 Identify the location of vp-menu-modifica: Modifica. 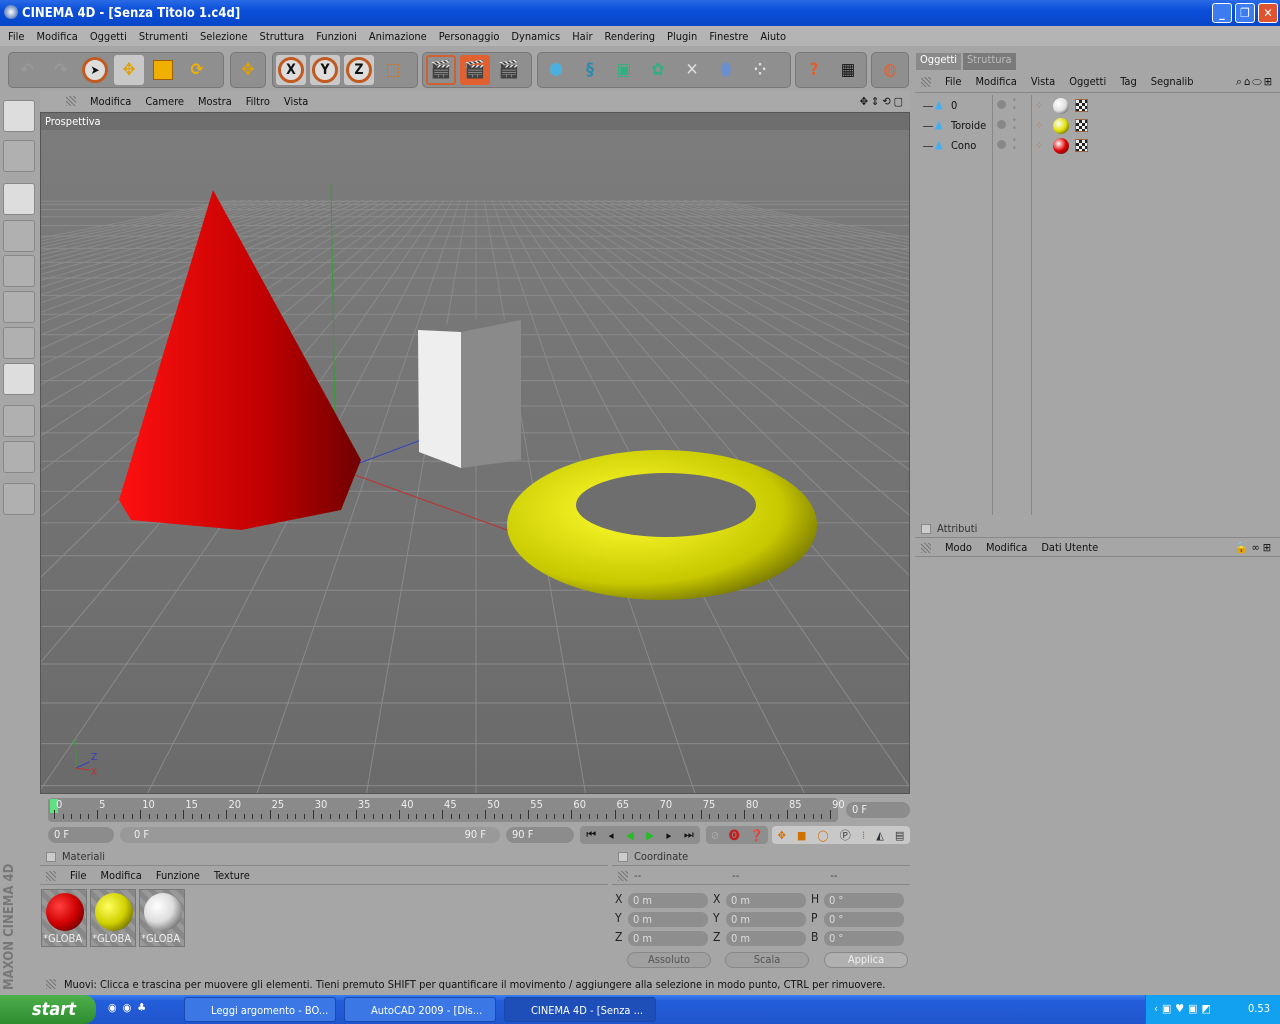
(110, 101).